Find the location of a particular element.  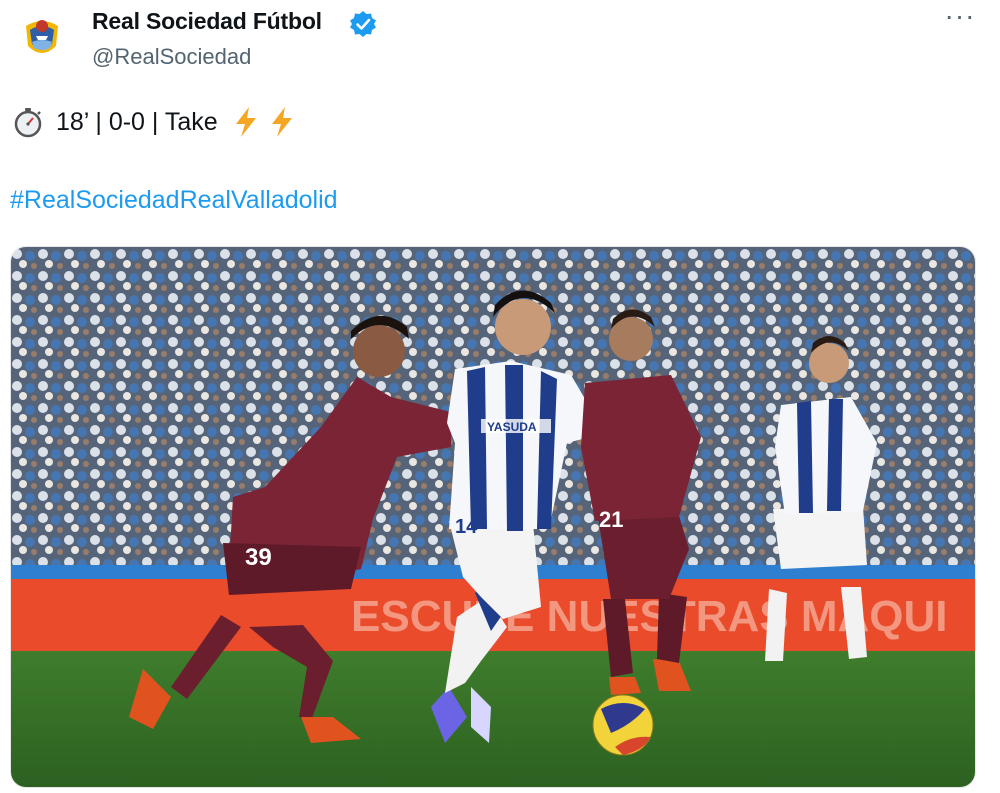

sponsor-text: YASUDA is located at coordinates (512, 427).